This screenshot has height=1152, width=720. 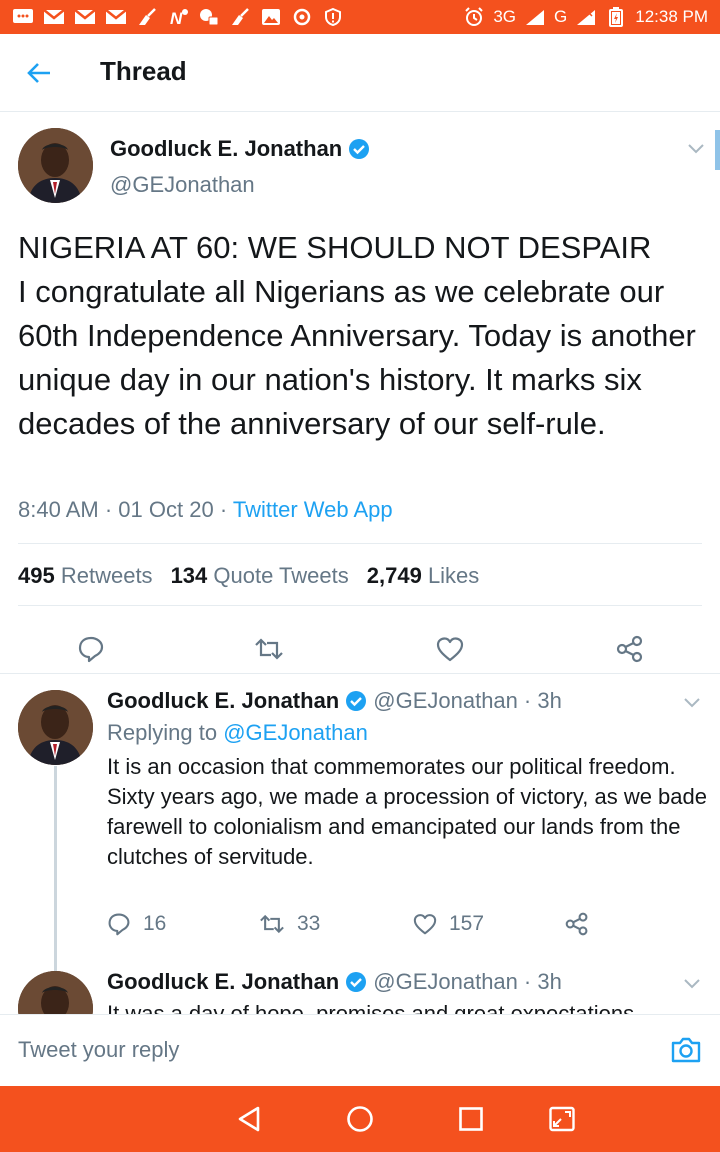 I want to click on replying-to: Replying to @GEJonathan, so click(x=237, y=733).